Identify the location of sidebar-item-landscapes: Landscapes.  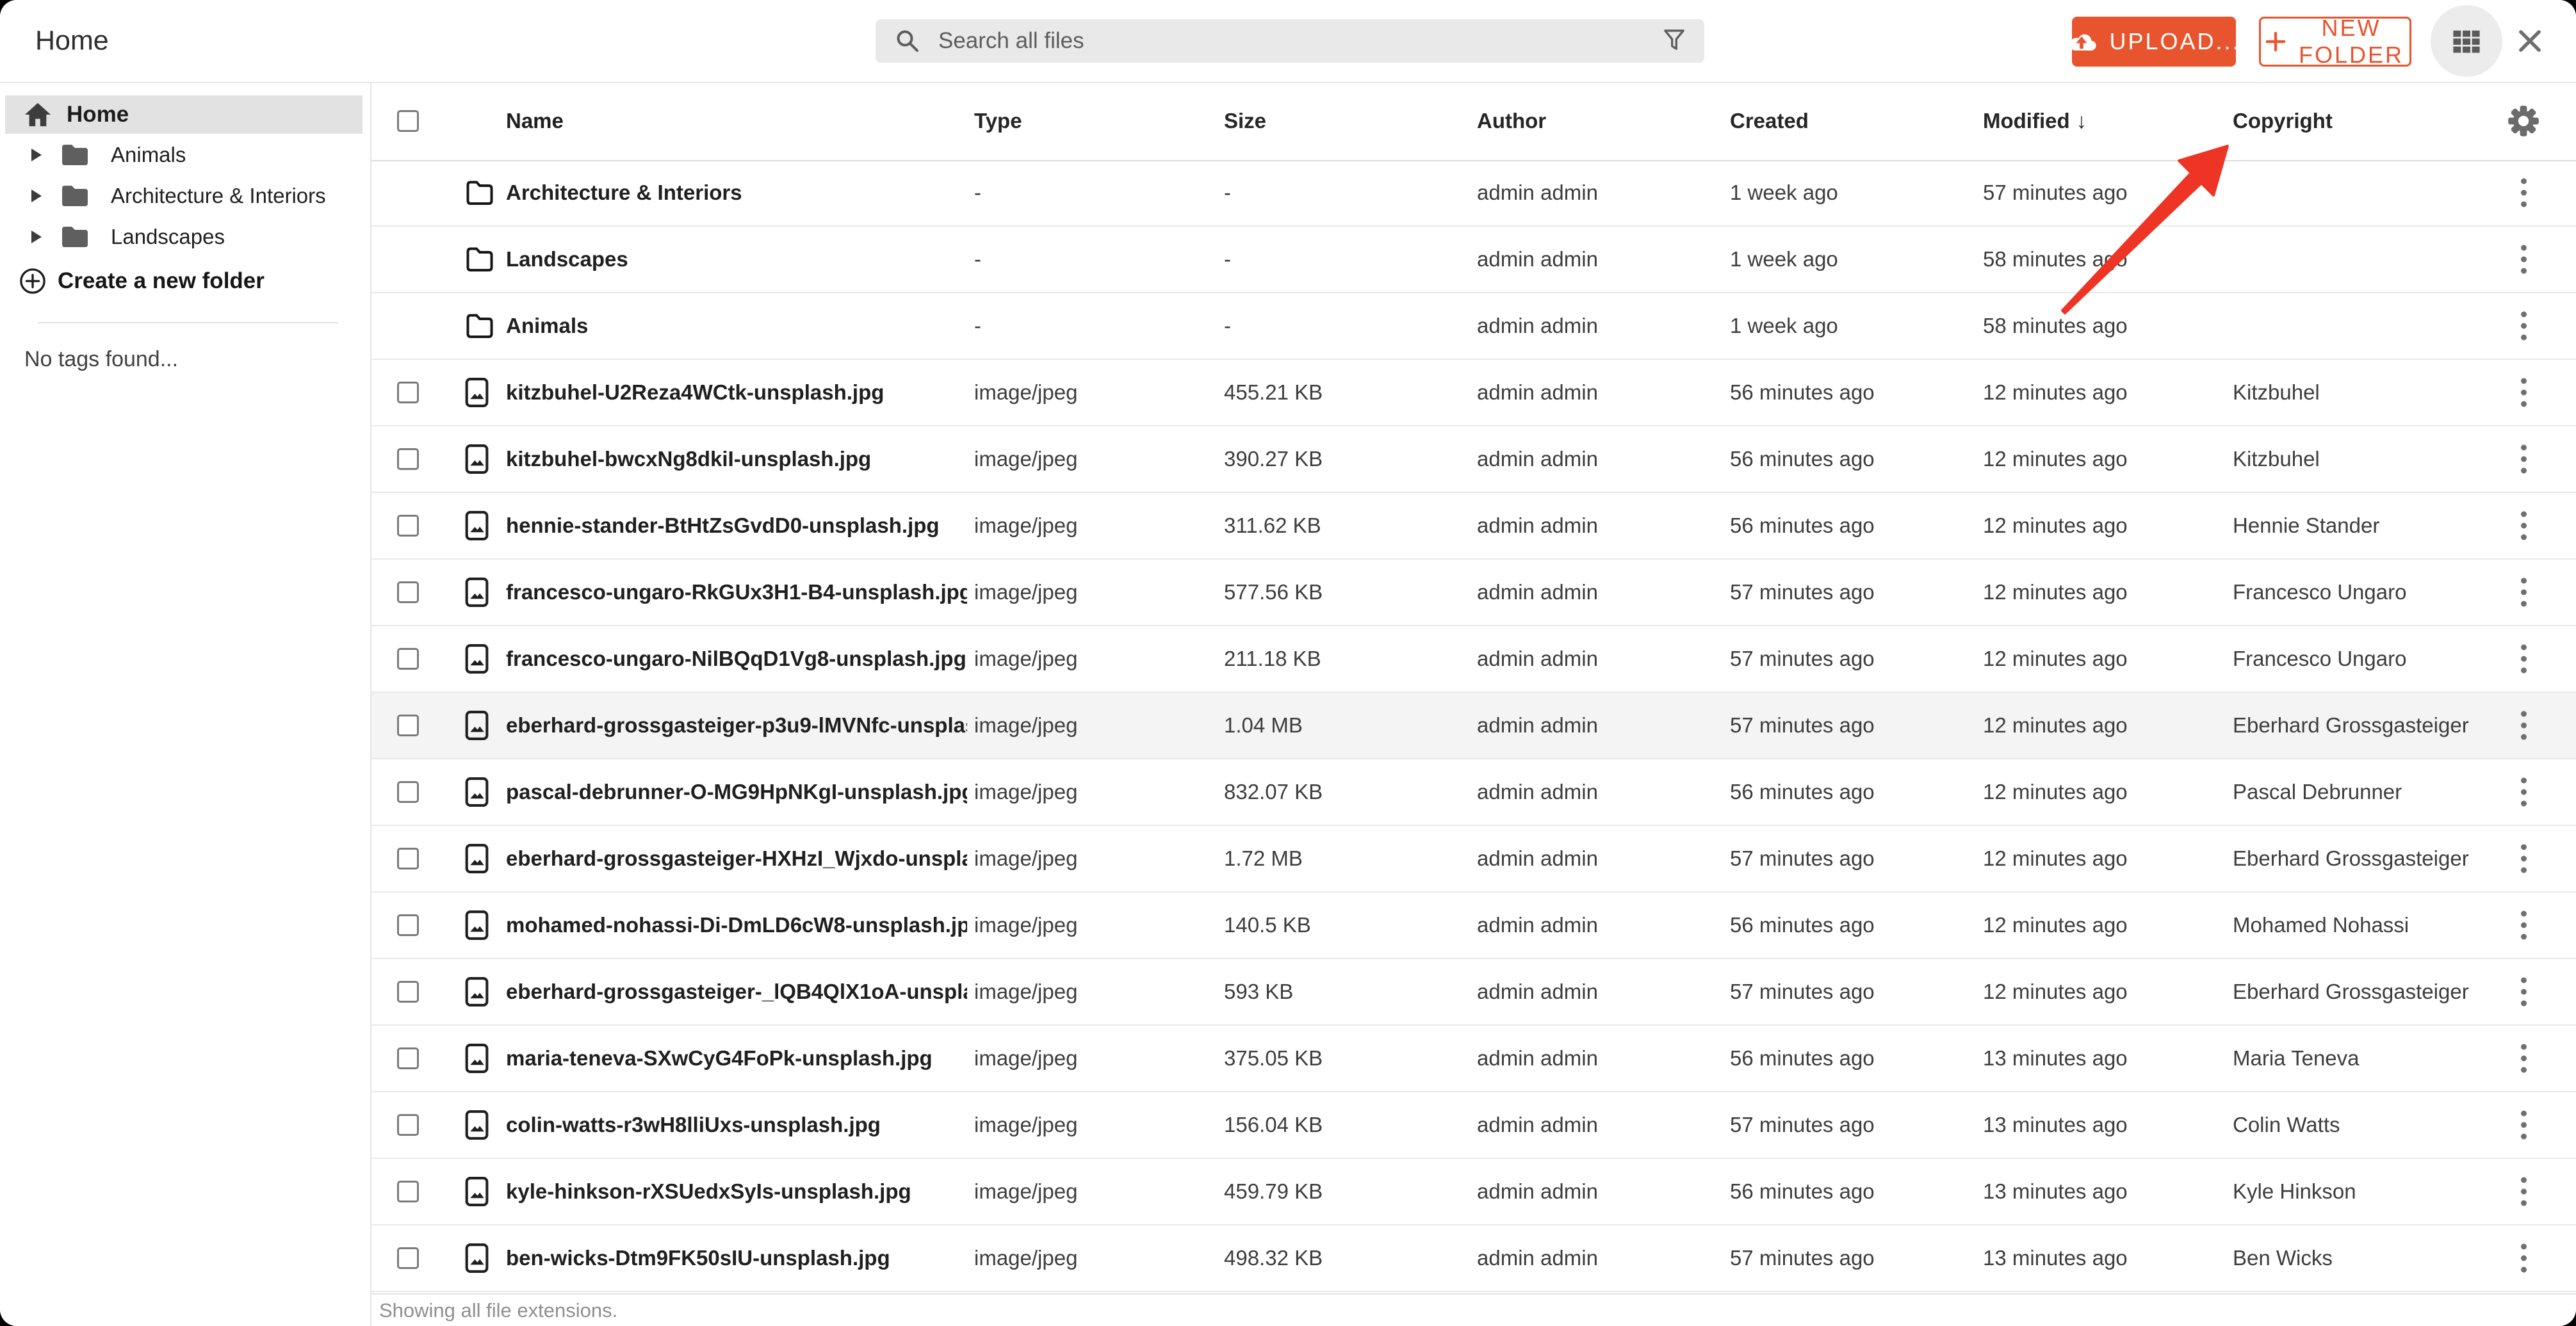
(185, 237).